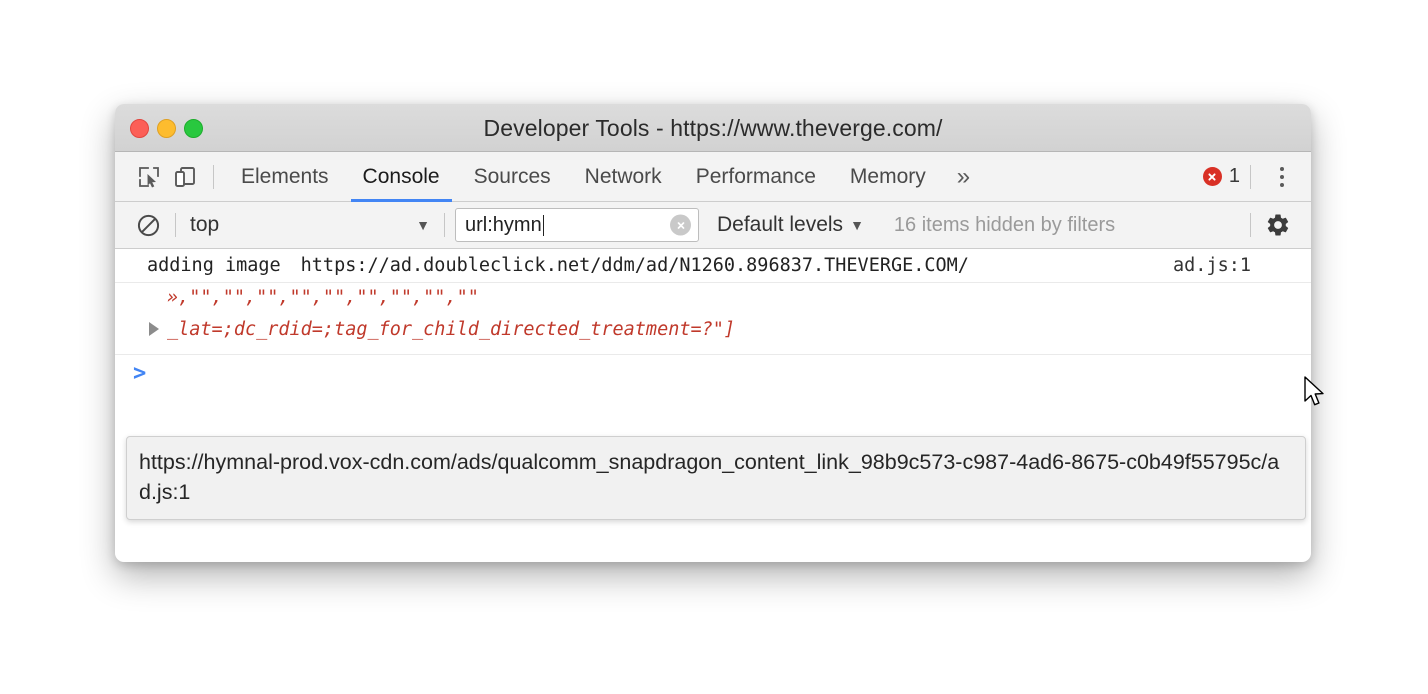 The image size is (1428, 694). I want to click on gear-icon, so click(1278, 225).